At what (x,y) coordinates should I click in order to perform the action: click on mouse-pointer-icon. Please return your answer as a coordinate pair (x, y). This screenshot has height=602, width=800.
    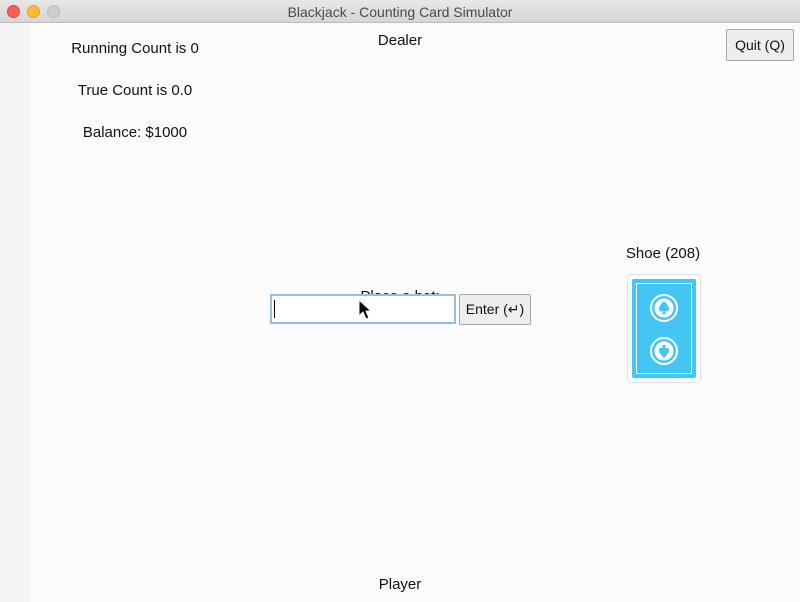
    Looking at the image, I should click on (365, 309).